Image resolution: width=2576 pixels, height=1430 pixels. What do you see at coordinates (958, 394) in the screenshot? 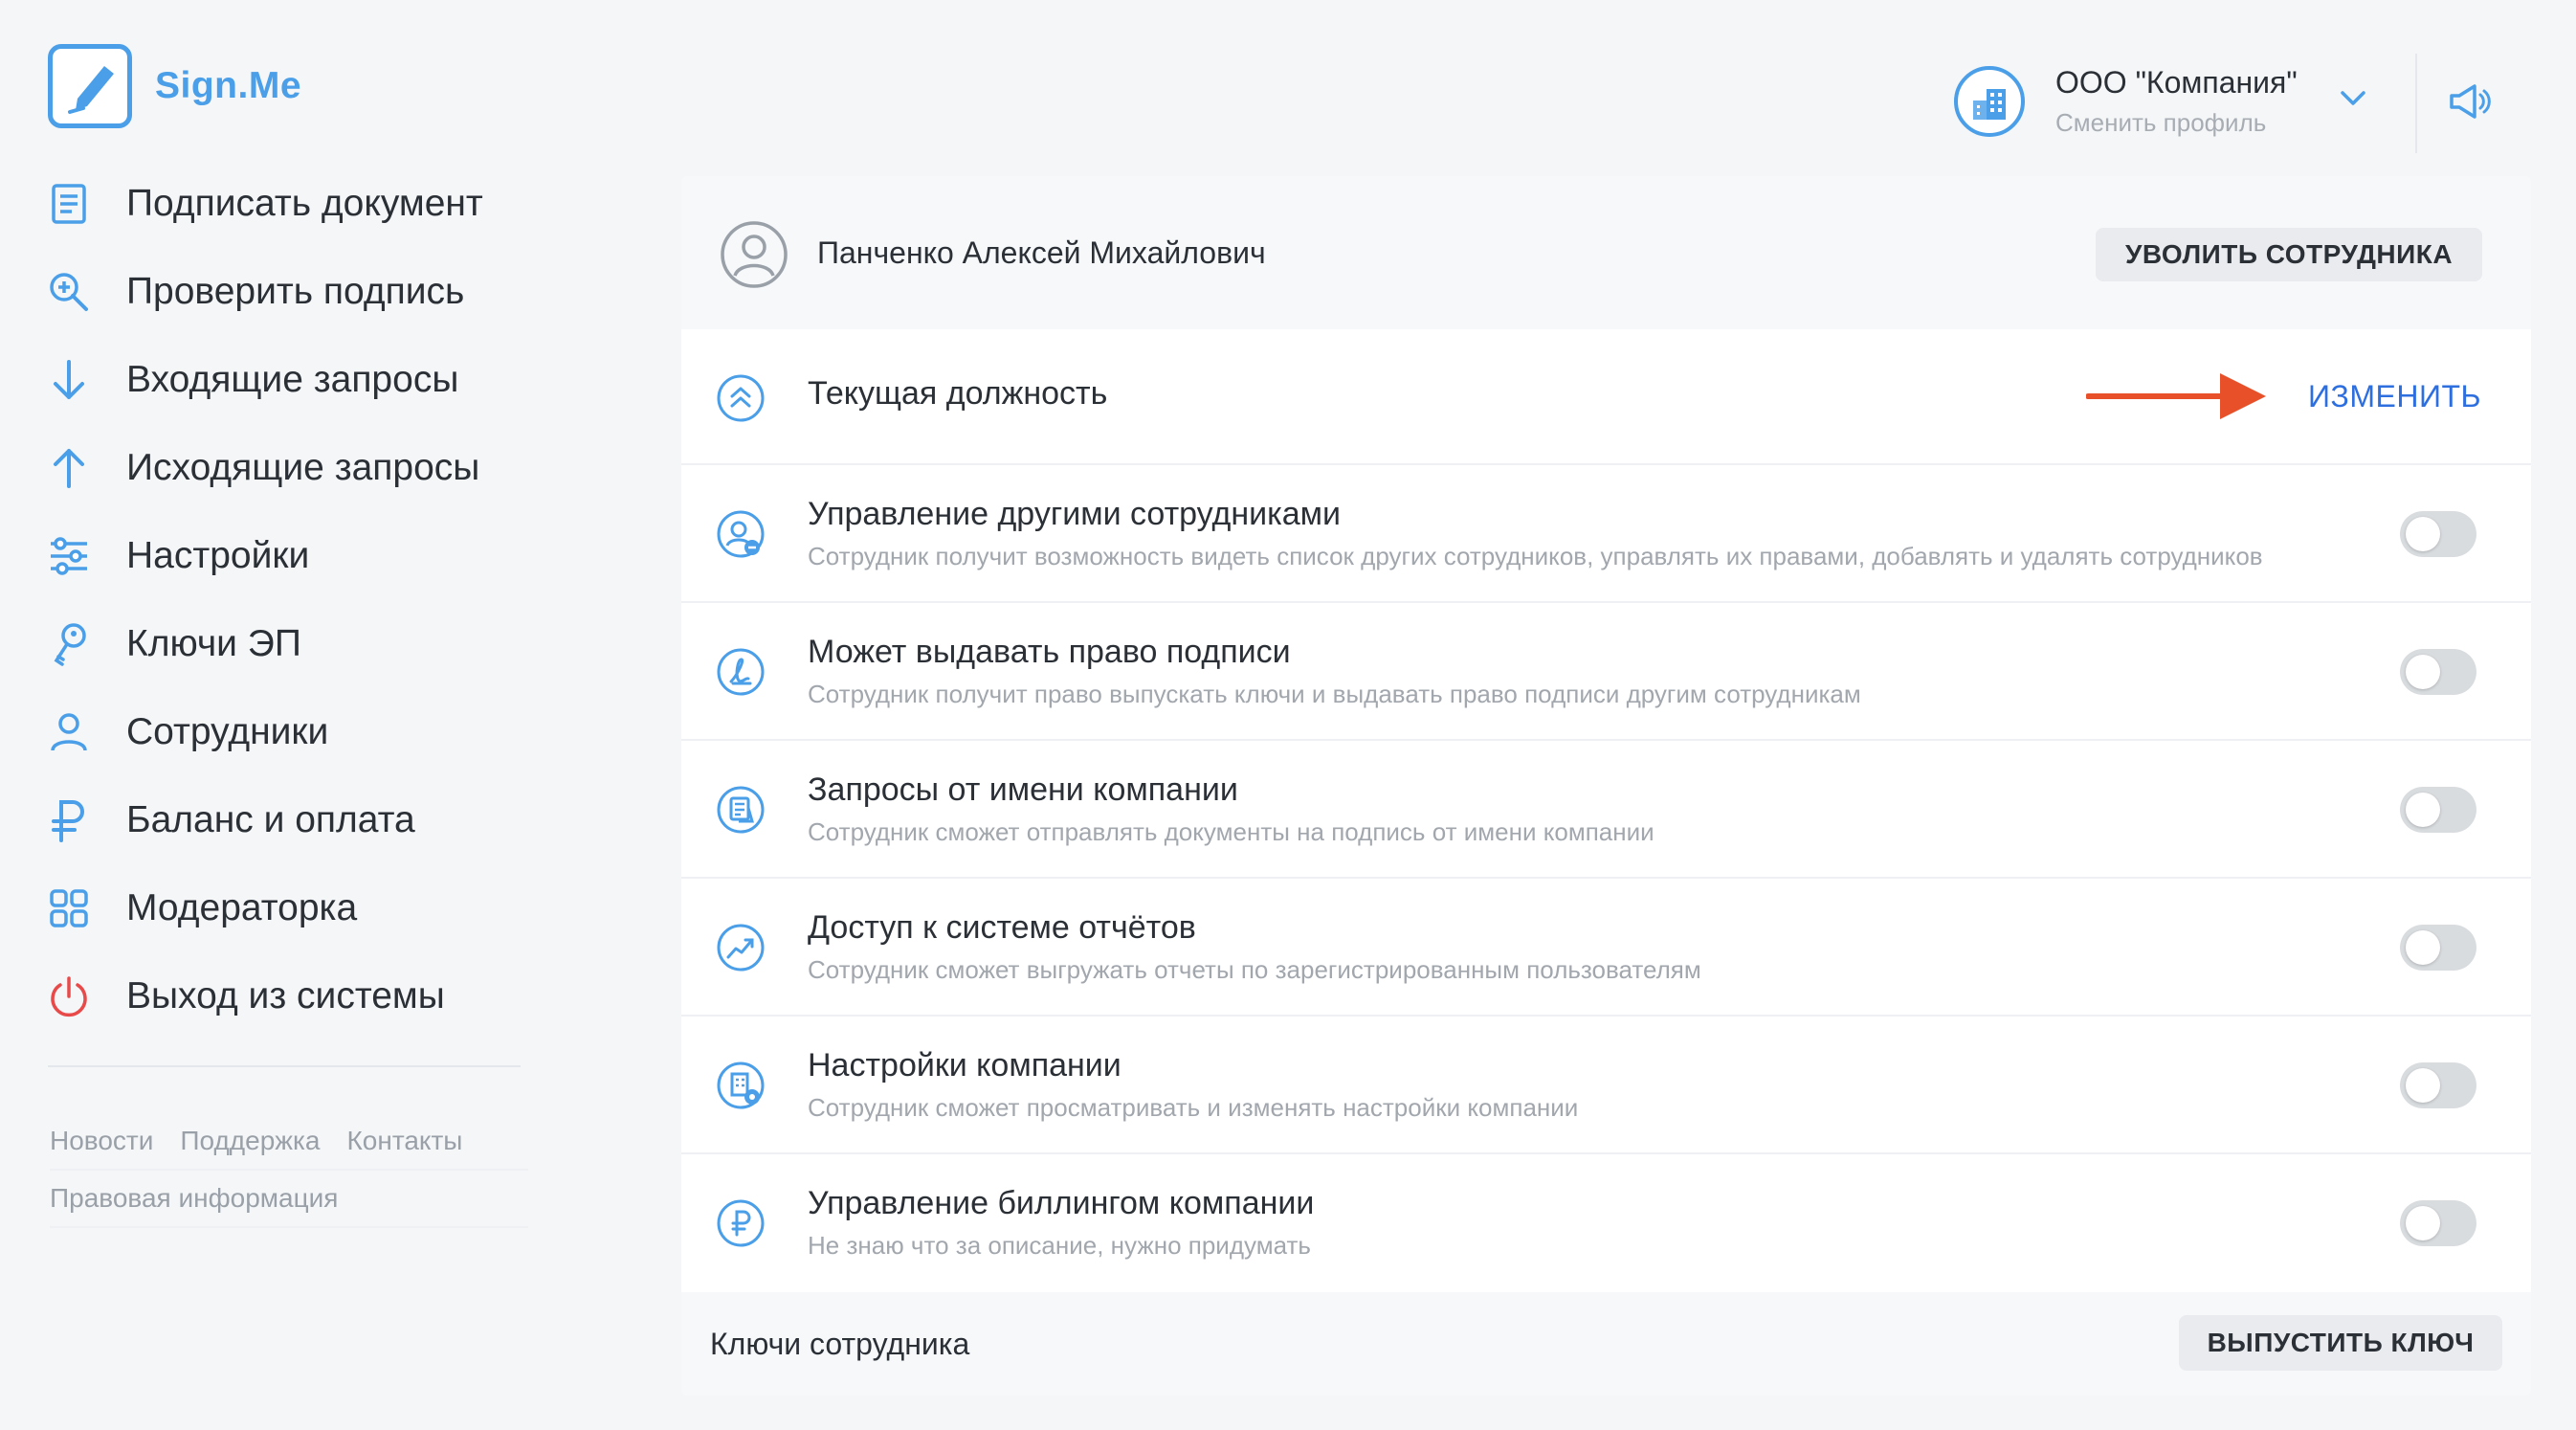
I see `position-title: Текущая должность` at bounding box center [958, 394].